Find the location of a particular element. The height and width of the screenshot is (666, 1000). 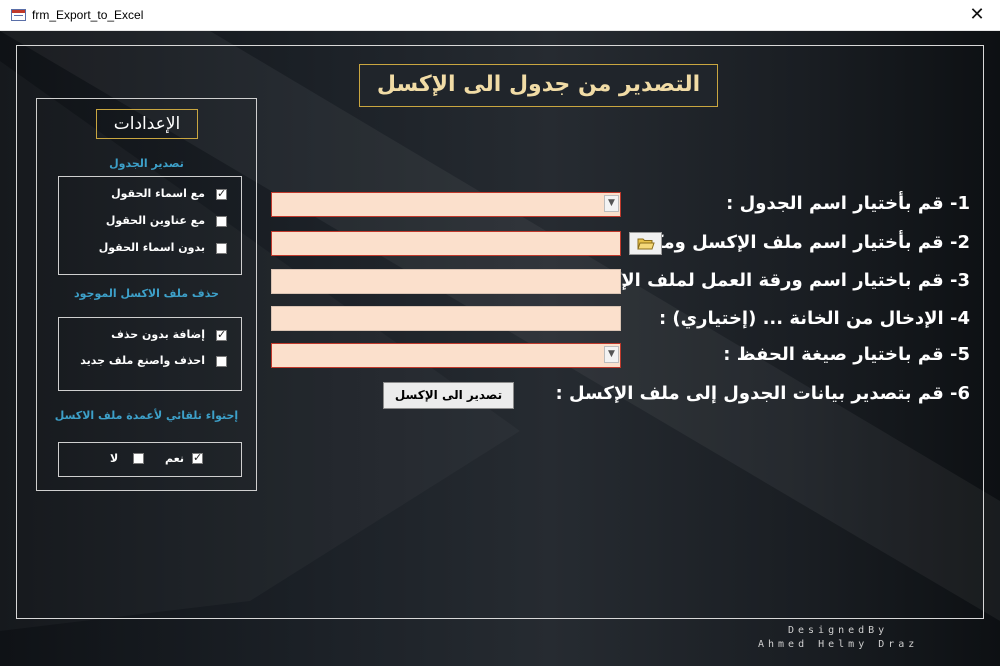

table-name-select is located at coordinates (446, 204).